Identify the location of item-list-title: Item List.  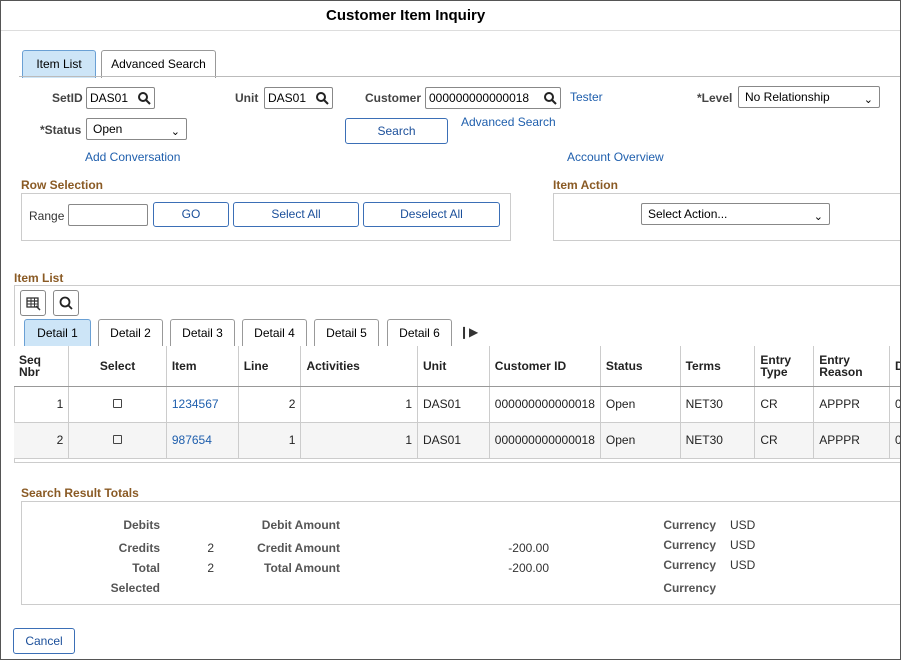
(39, 278).